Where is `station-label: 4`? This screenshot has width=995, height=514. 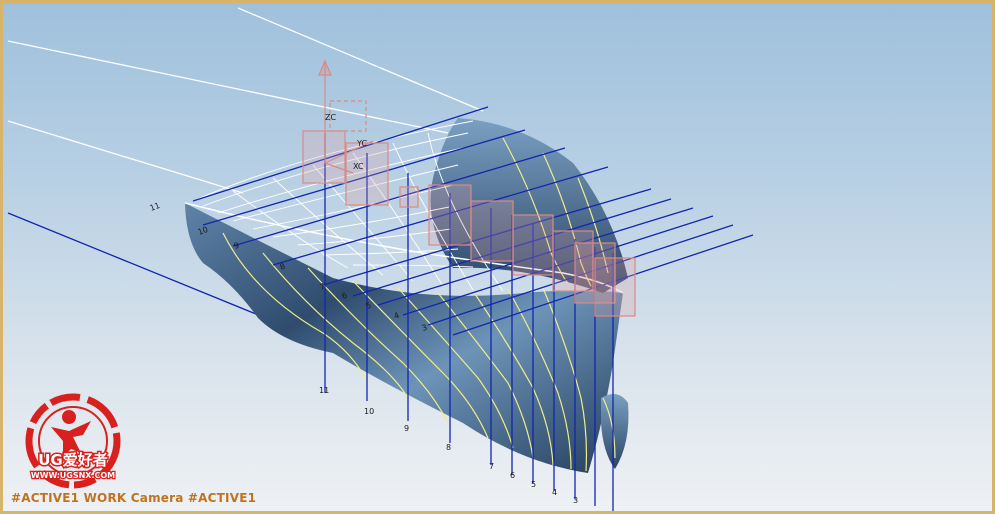 station-label: 4 is located at coordinates (554, 492).